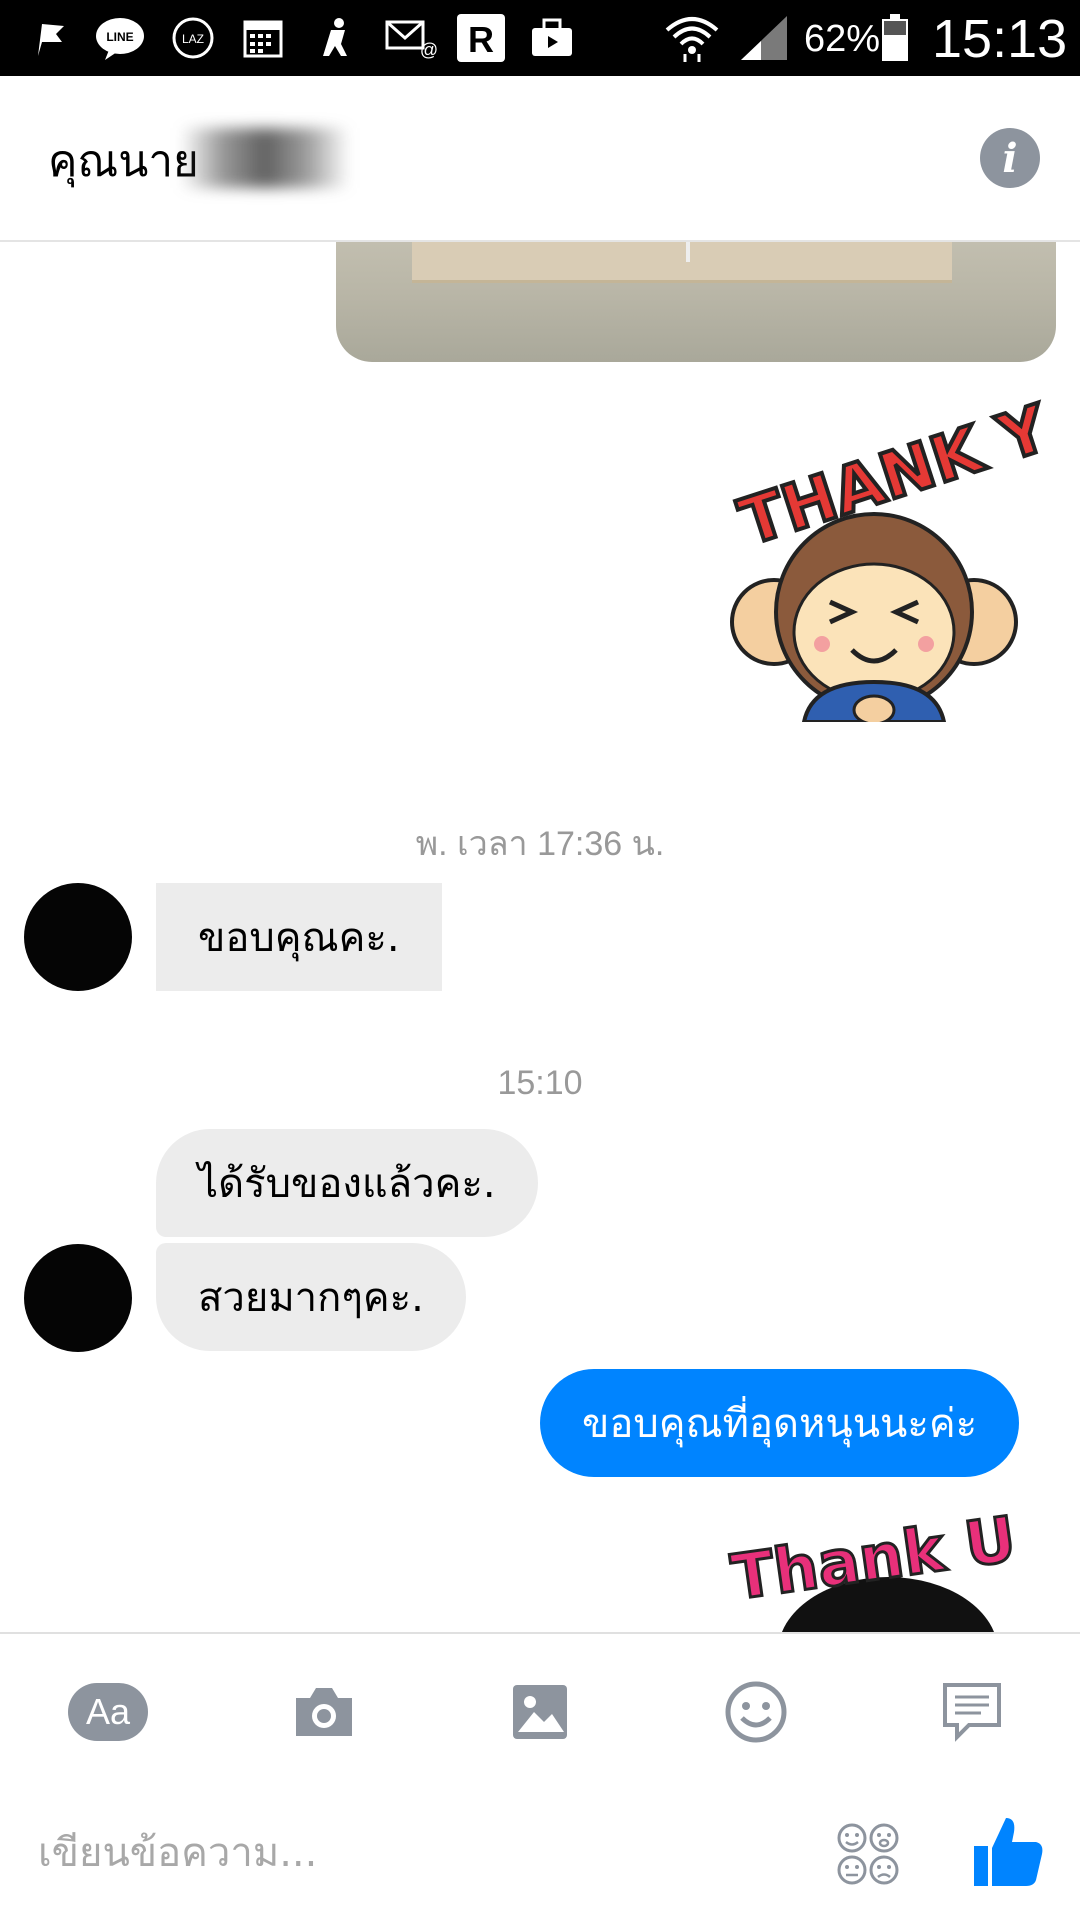 This screenshot has width=1080, height=1920. What do you see at coordinates (50, 38) in the screenshot?
I see `flag-icon` at bounding box center [50, 38].